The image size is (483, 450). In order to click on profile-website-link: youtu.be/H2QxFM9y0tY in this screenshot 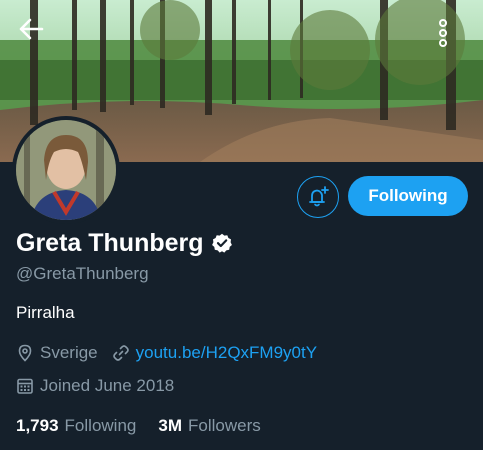, I will do `click(226, 353)`.